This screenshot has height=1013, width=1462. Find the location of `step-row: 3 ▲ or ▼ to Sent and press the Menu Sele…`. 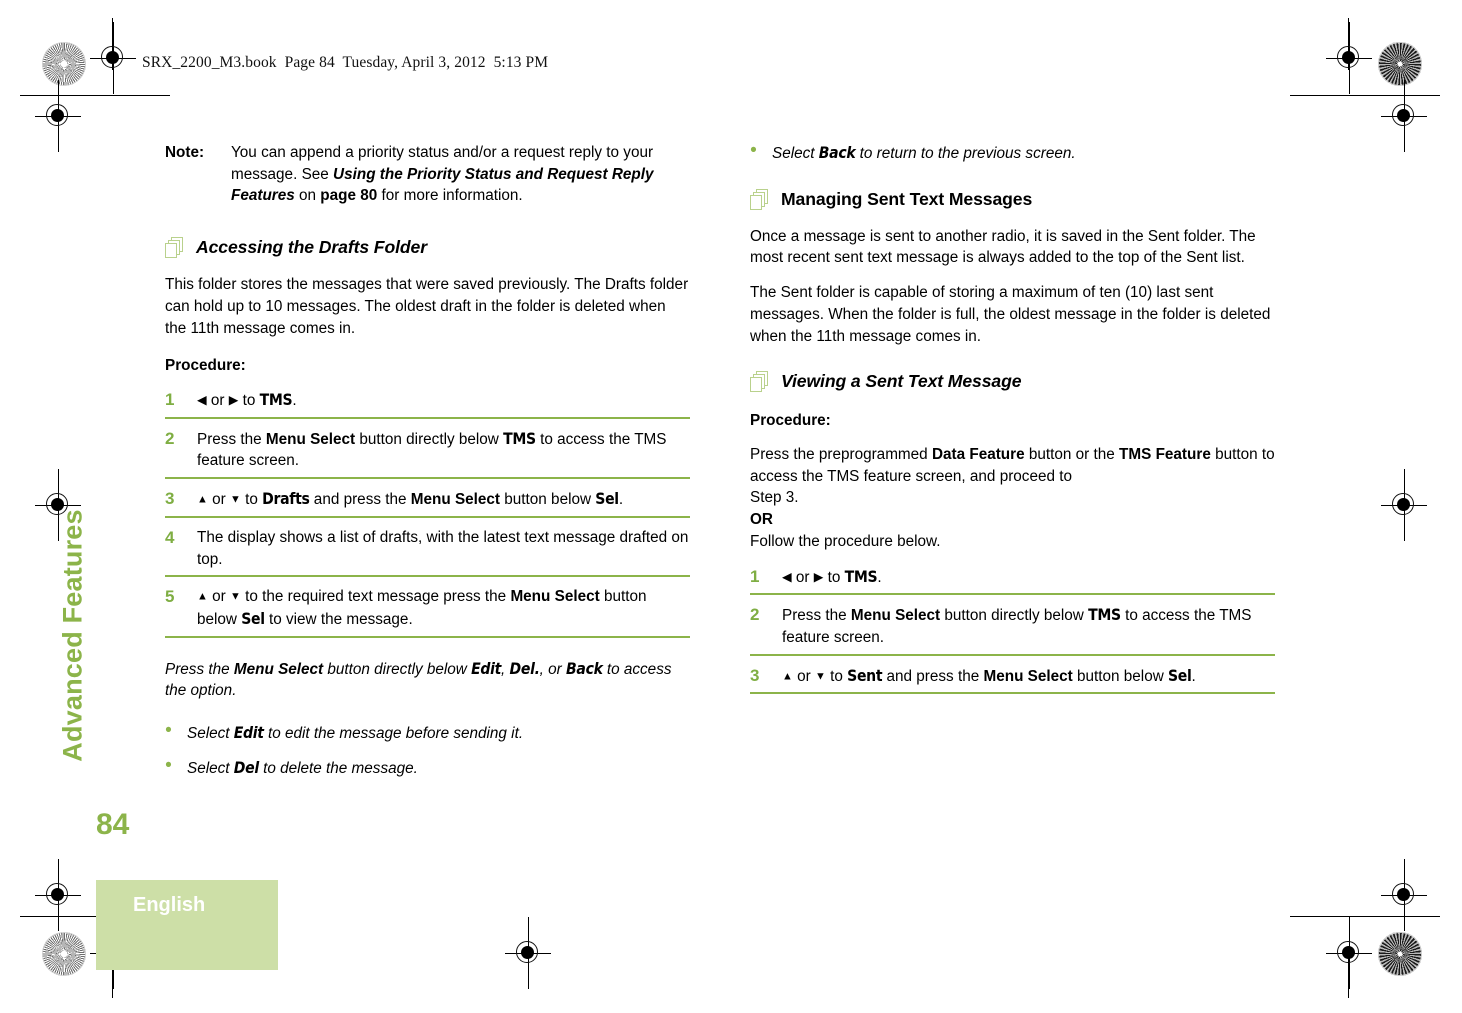

step-row: 3 ▲ or ▼ to Sent and press the Menu Sele… is located at coordinates (1012, 680).